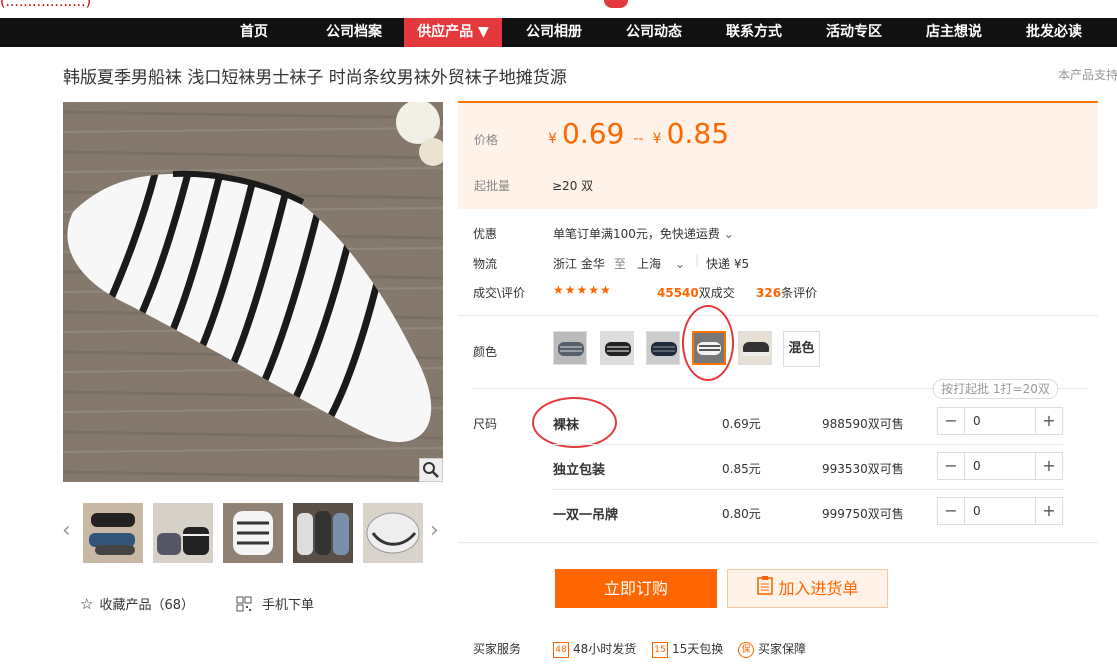 The width and height of the screenshot is (1117, 664). I want to click on color-swatch-mixed: 混色, so click(801, 349).